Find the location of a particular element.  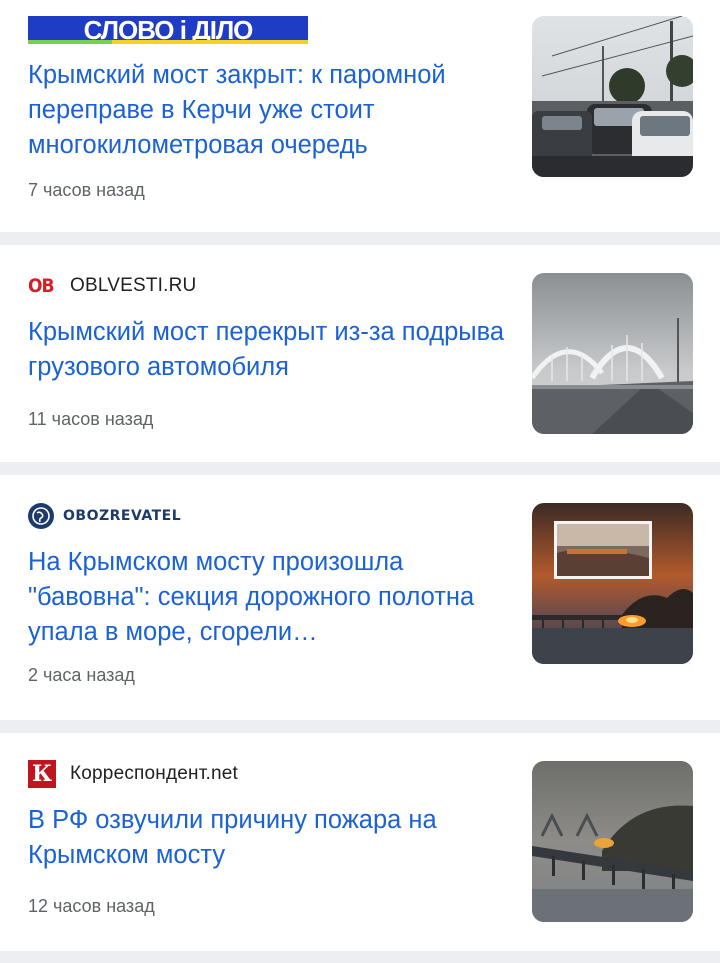

bridge-smoke-photo is located at coordinates (612, 841).